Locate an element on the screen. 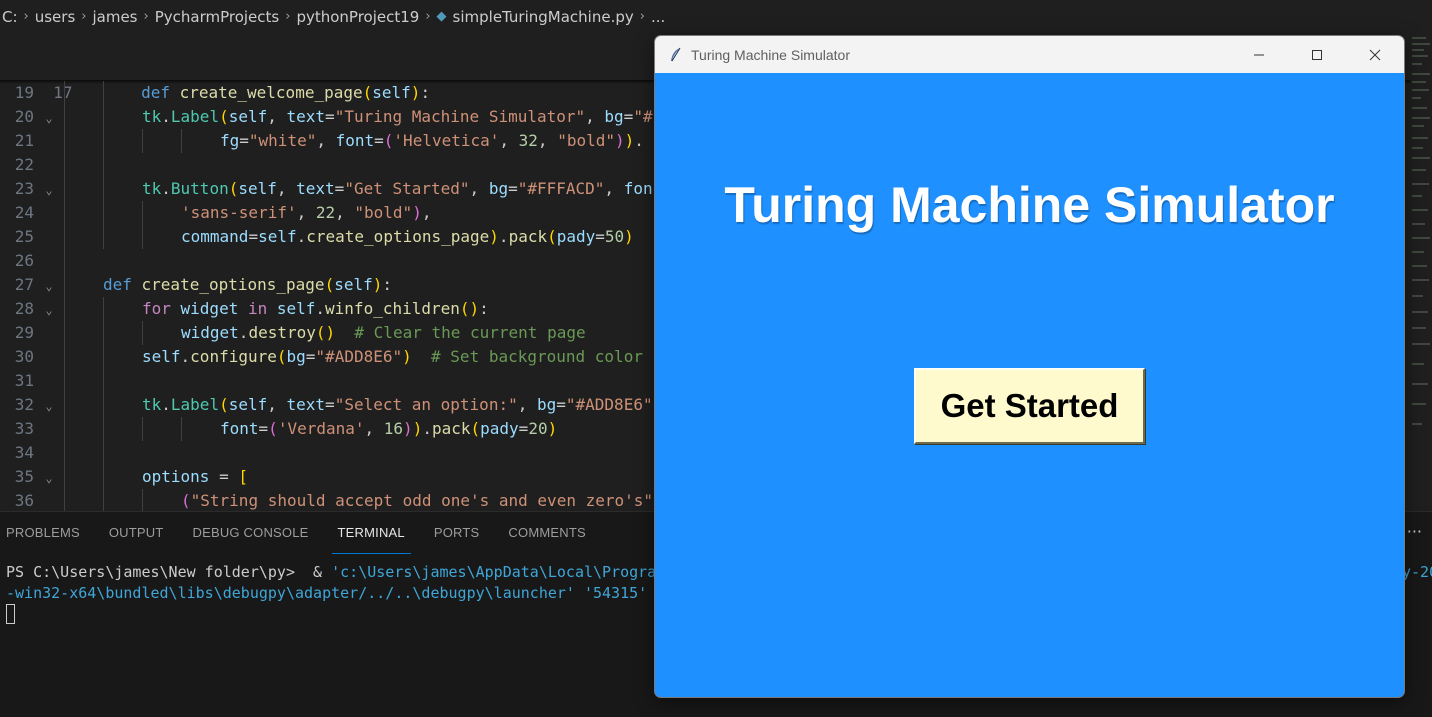 The height and width of the screenshot is (717, 1432). app-heading: Turing Machine Simulator is located at coordinates (1029, 205).